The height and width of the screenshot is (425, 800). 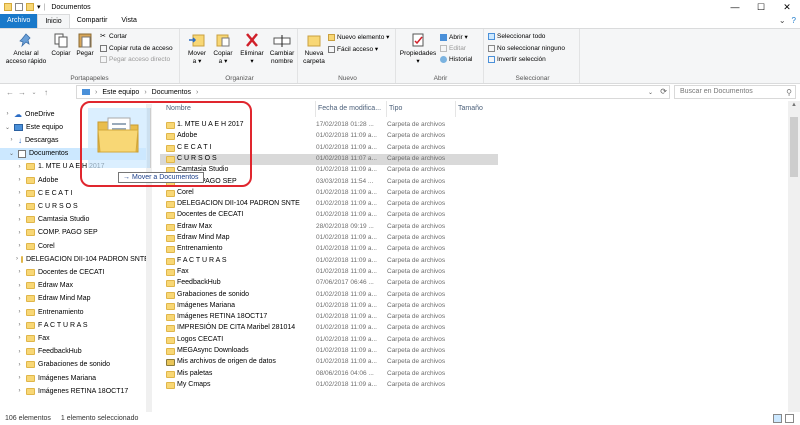 I want to click on nav-item: › Camtasia Studio, so click(x=73, y=220).